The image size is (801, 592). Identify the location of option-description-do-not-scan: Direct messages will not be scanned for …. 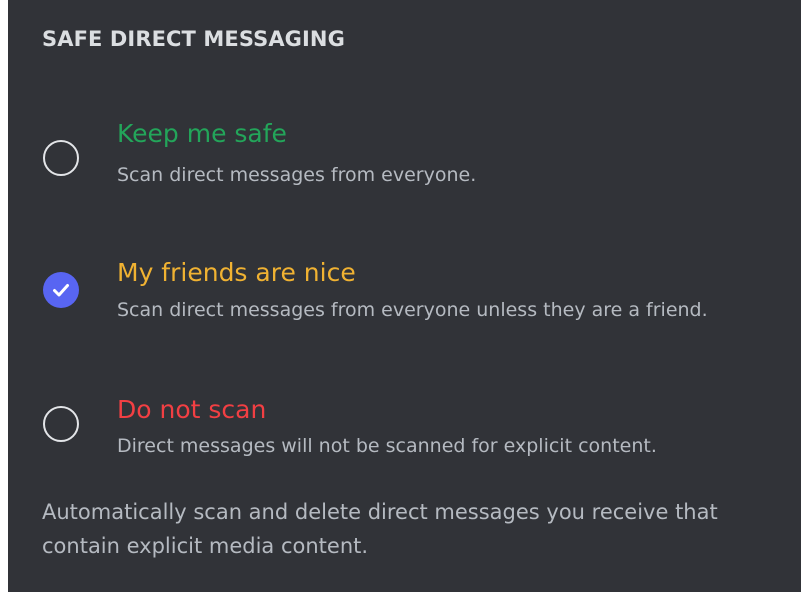
(387, 446).